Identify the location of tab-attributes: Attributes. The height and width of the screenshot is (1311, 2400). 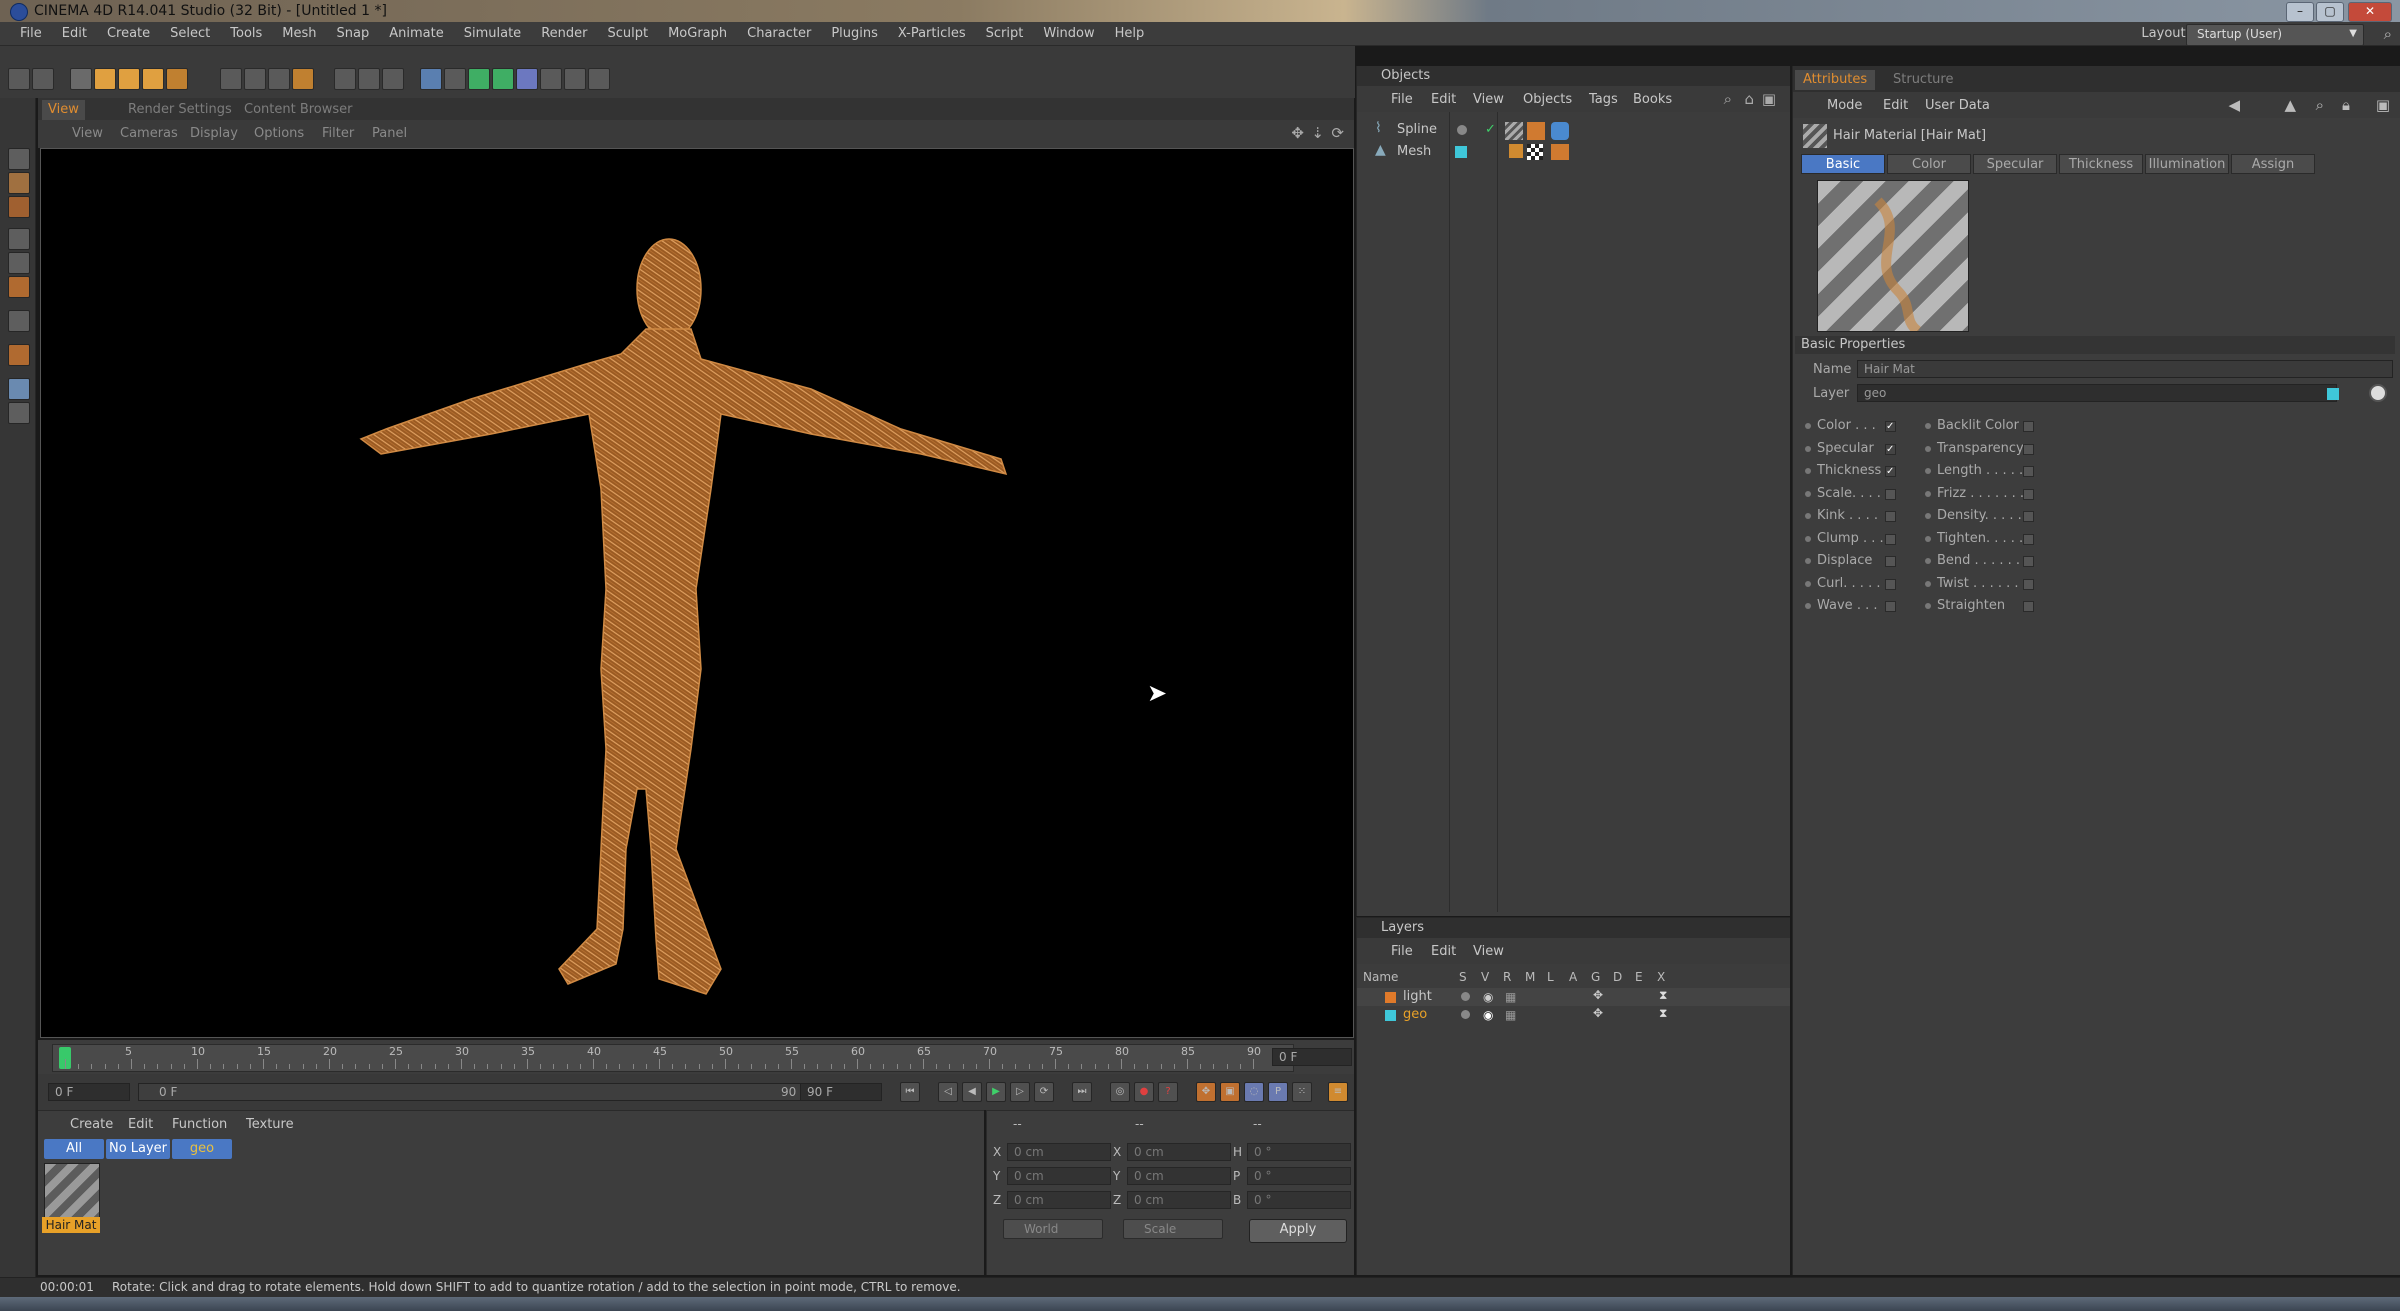
(1835, 80).